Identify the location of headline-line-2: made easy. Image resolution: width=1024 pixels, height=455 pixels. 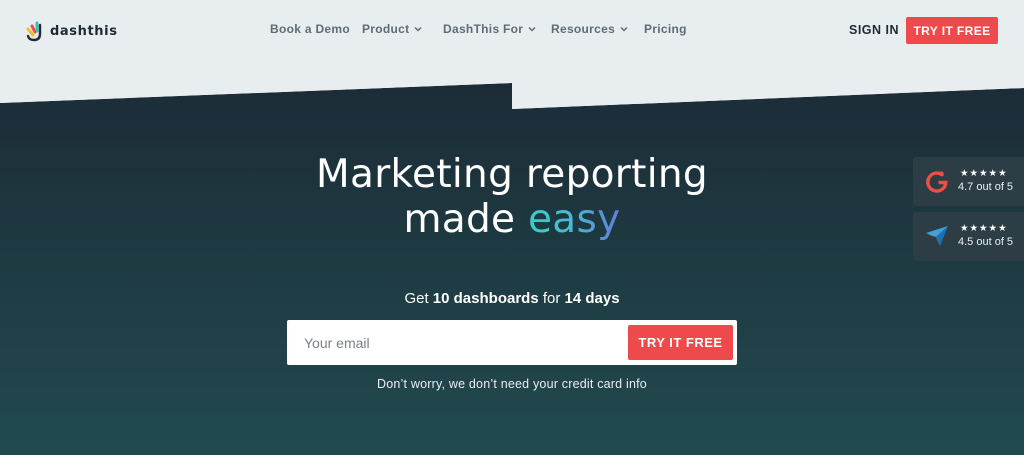
(512, 219).